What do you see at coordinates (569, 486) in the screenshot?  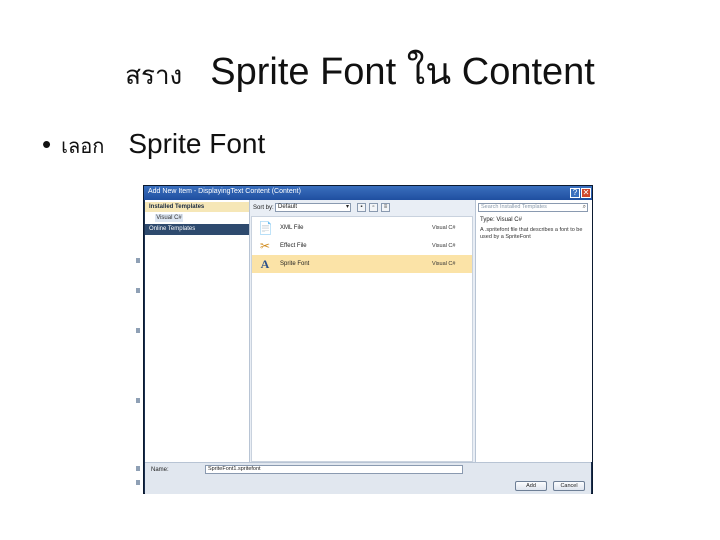 I see `cancel-button: Cancel` at bounding box center [569, 486].